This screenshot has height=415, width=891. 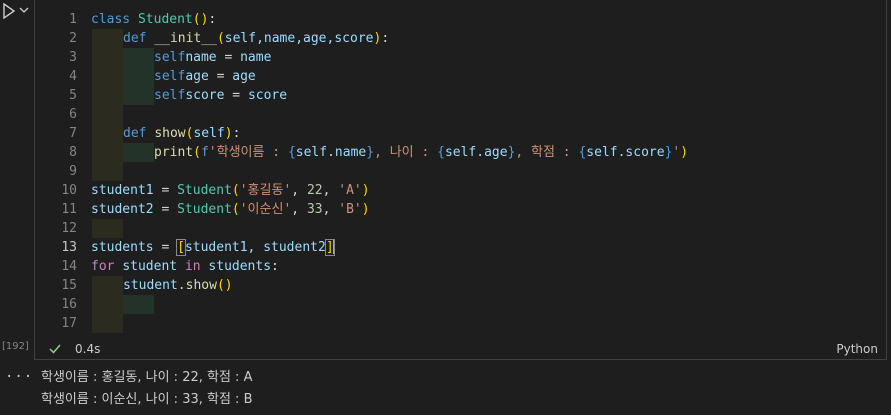 What do you see at coordinates (150, 266) in the screenshot?
I see `variable: student` at bounding box center [150, 266].